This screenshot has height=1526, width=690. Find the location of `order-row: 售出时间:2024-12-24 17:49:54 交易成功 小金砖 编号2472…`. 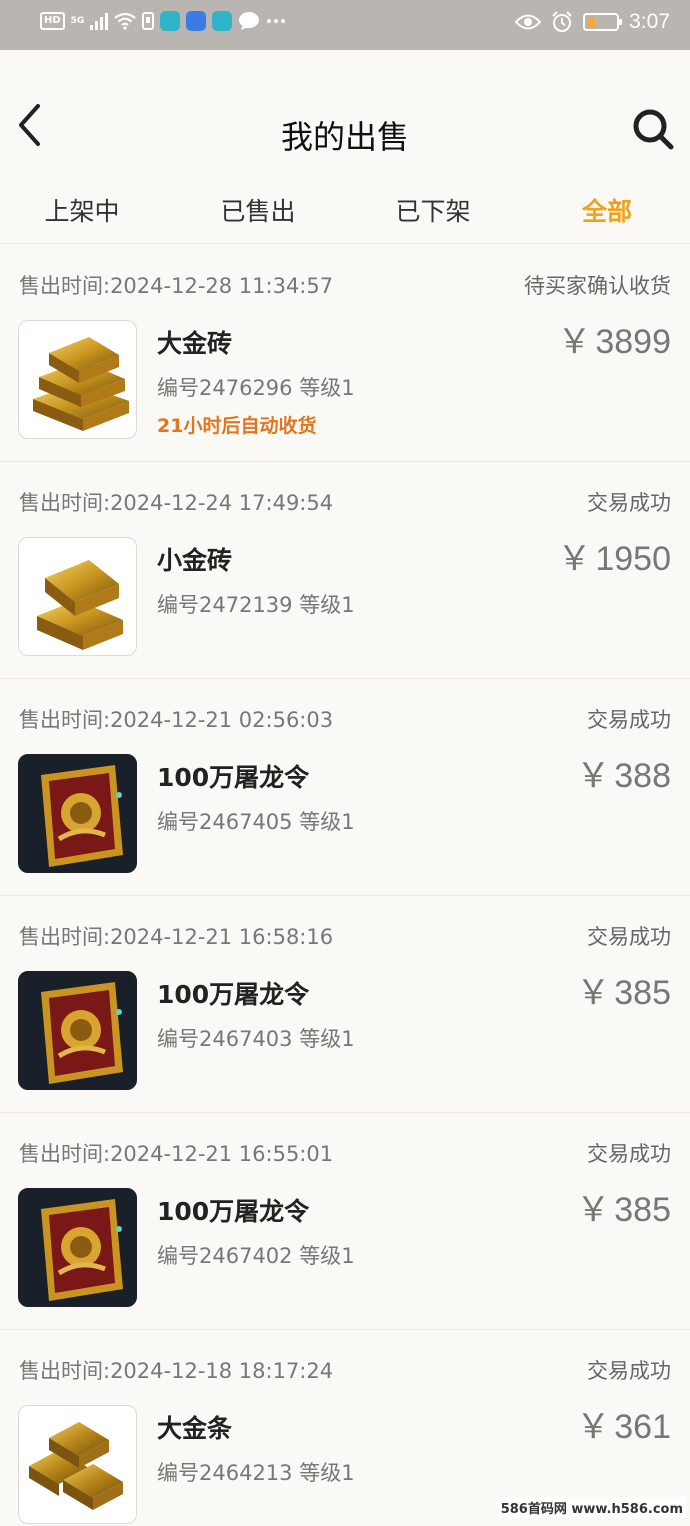

order-row: 售出时间:2024-12-24 17:49:54 交易成功 小金砖 编号2472… is located at coordinates (345, 571).